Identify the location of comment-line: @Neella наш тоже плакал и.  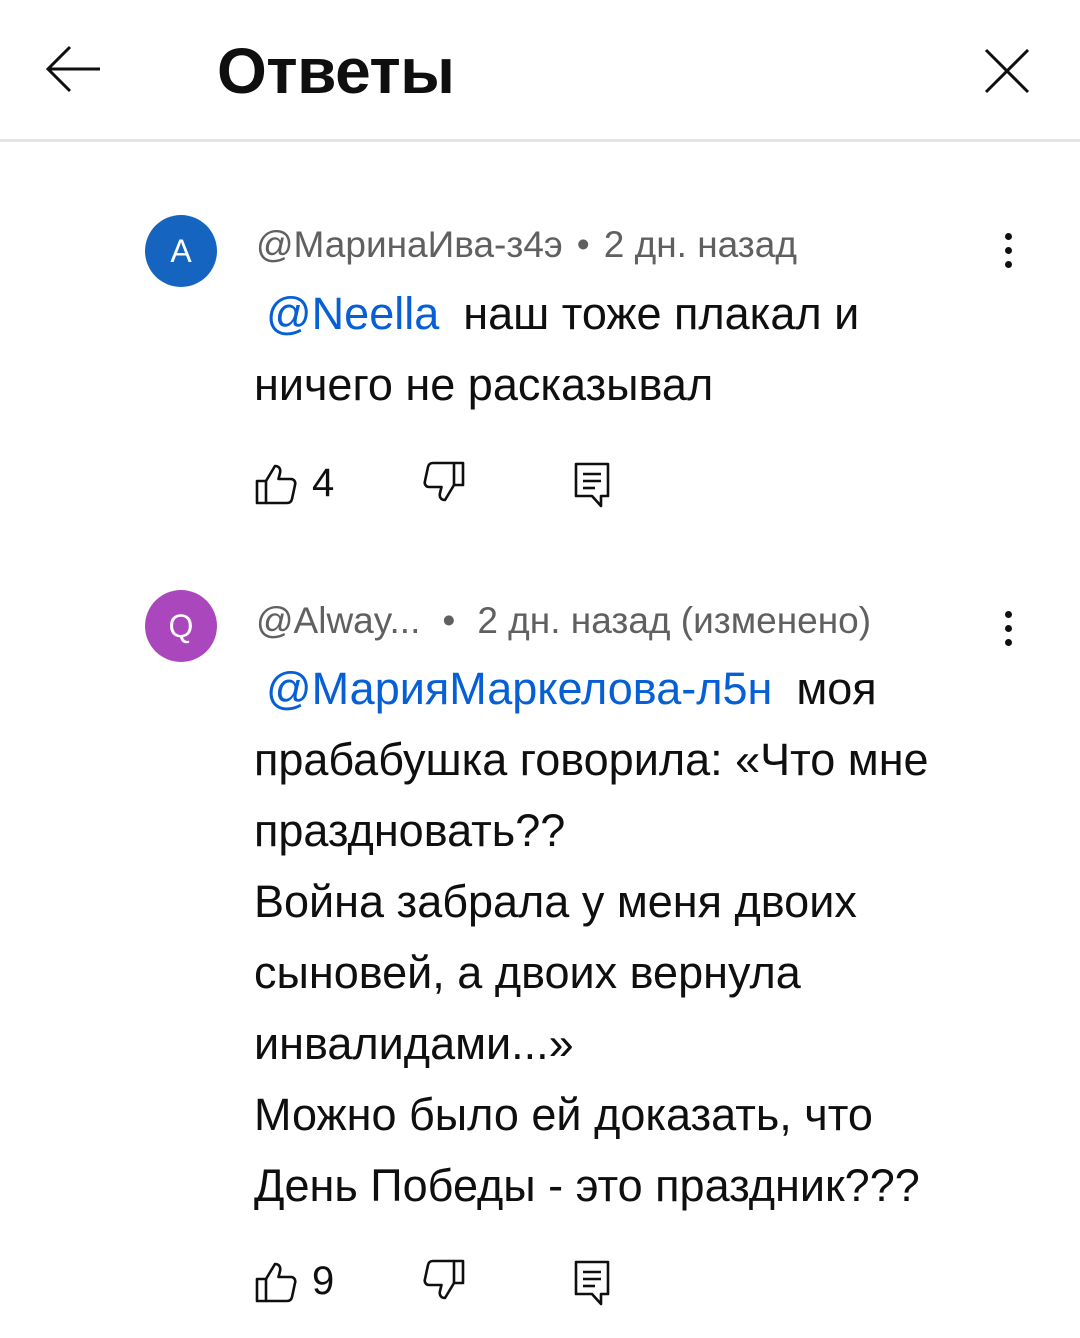
(634, 313).